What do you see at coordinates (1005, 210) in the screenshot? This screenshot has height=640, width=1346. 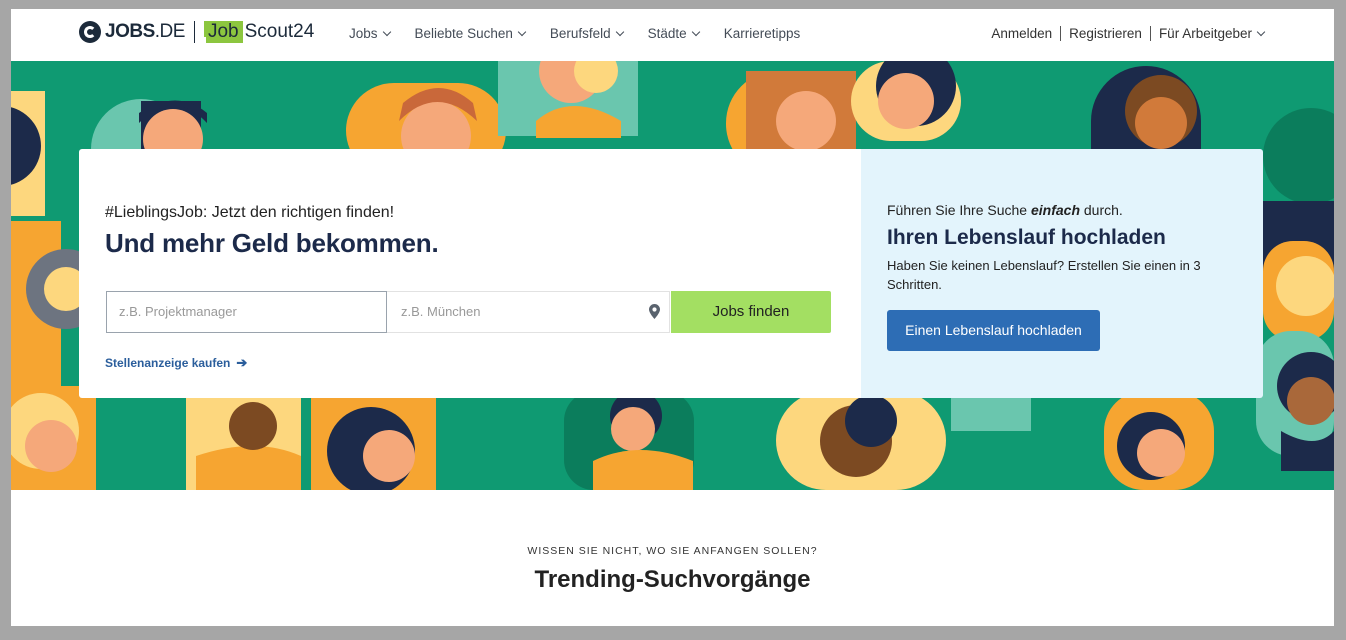 I see `cv-lead-text: Führen Sie Ihre Suche einfach durch.` at bounding box center [1005, 210].